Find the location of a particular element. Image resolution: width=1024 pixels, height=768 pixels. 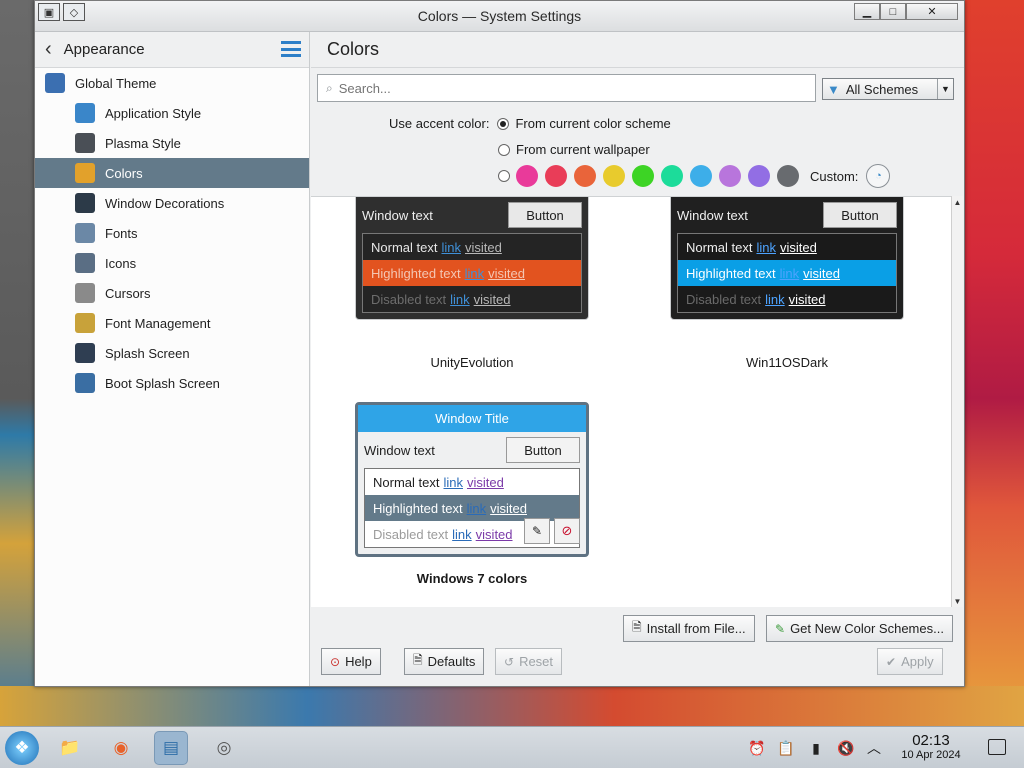

apply-button: ✔ Apply is located at coordinates (910, 661).